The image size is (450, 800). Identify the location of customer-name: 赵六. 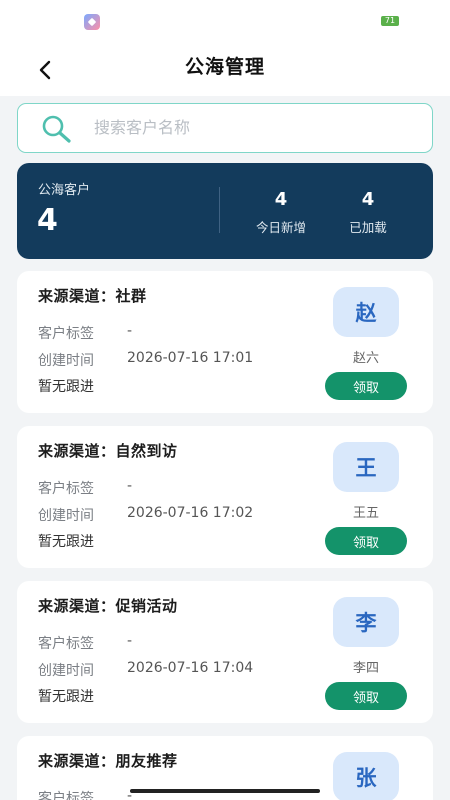
(365, 358).